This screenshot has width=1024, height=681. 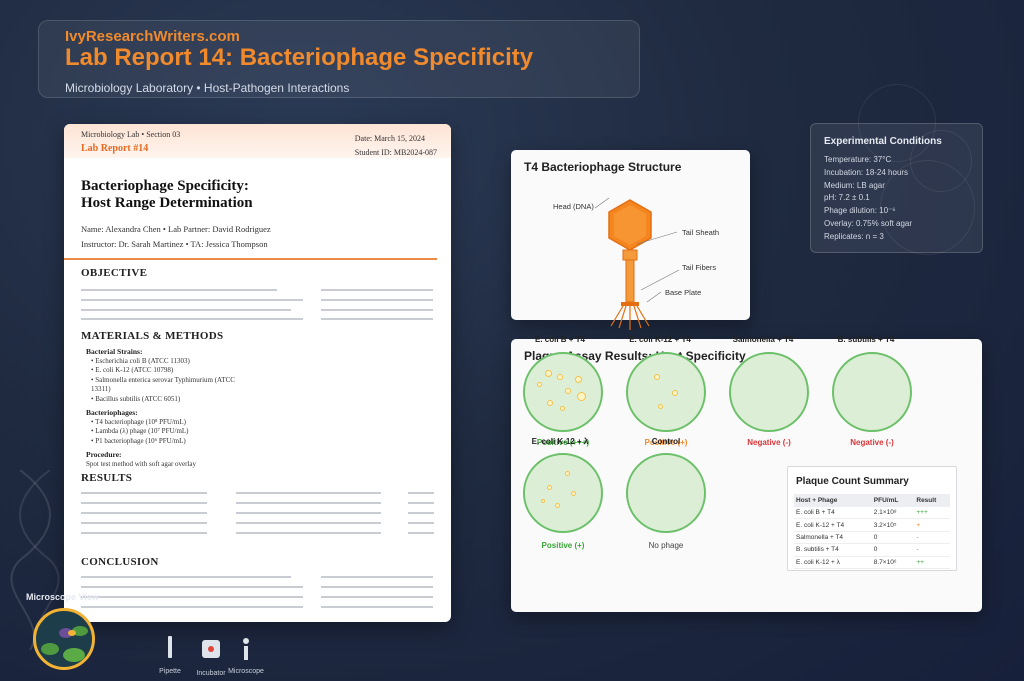 I want to click on section-divider, so click(x=250, y=259).